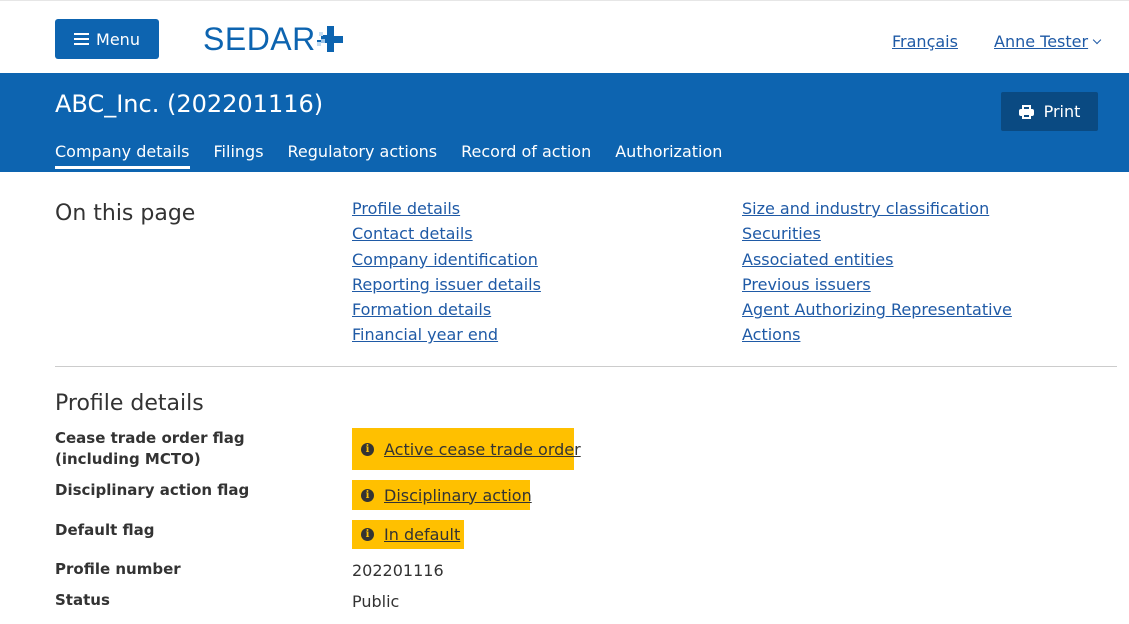  What do you see at coordinates (458, 495) in the screenshot?
I see `disciplinary-action-link: Disciplinary action` at bounding box center [458, 495].